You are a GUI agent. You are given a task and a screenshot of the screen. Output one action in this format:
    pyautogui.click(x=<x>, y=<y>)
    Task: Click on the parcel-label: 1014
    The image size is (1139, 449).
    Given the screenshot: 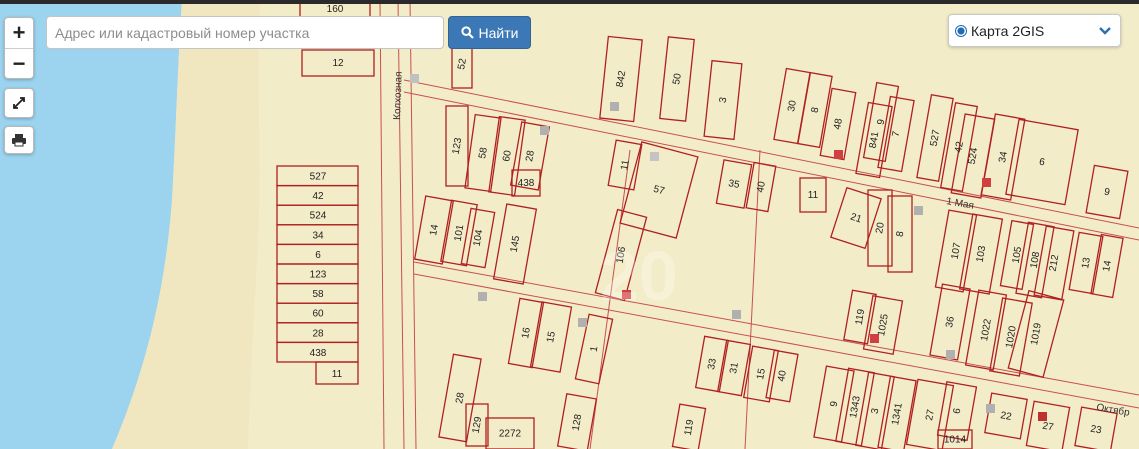 What is the action you would take?
    pyautogui.click(x=955, y=440)
    